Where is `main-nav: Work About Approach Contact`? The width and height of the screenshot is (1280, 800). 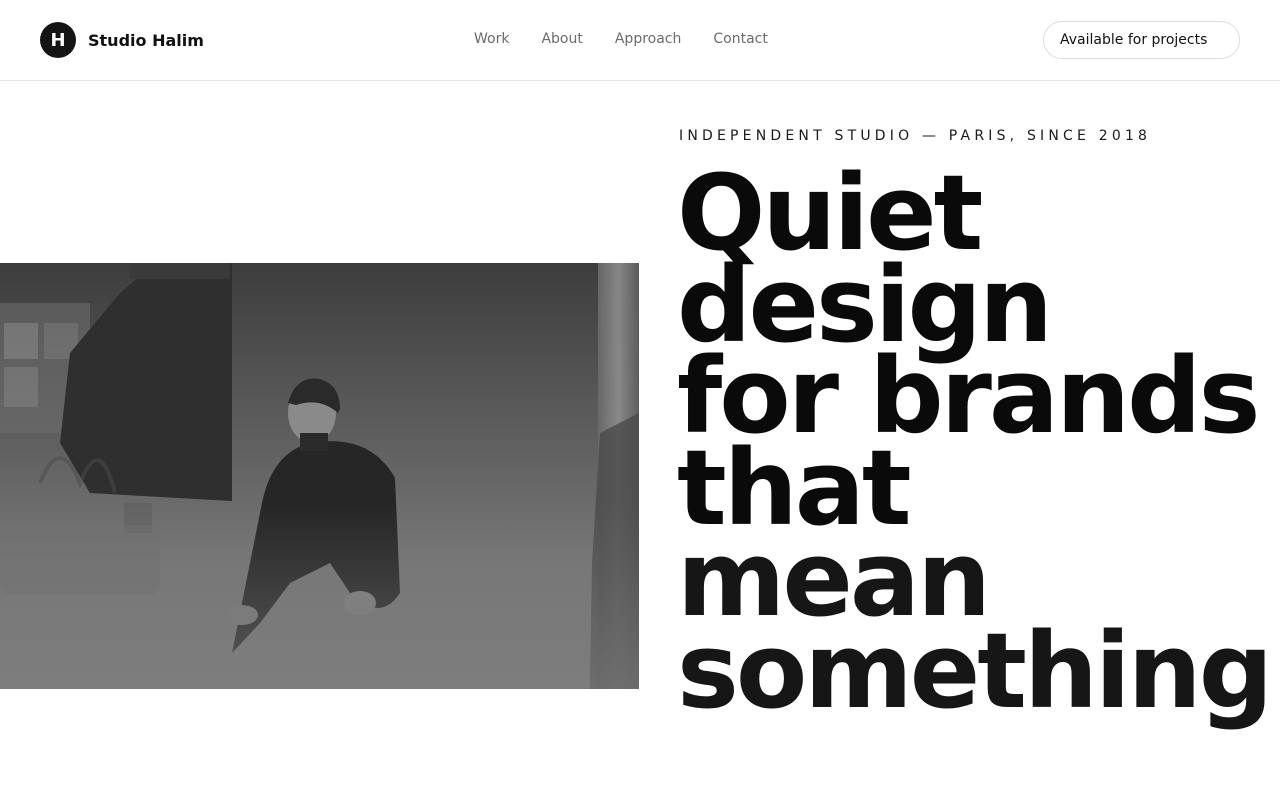
main-nav: Work About Approach Contact is located at coordinates (621, 39).